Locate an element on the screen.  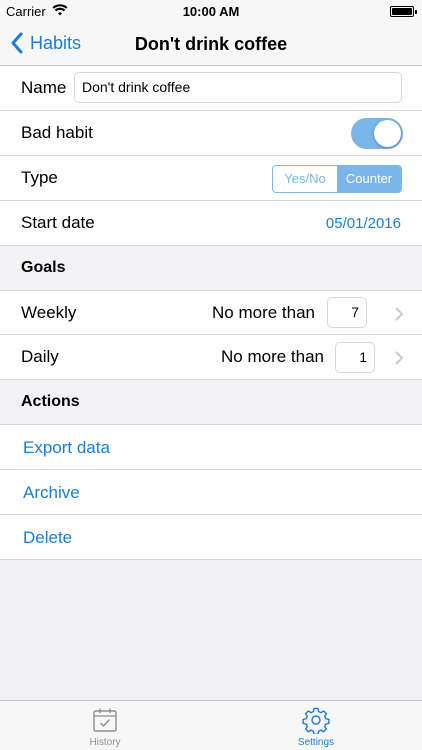
bad-habit-row: Bad habit is located at coordinates (211, 133).